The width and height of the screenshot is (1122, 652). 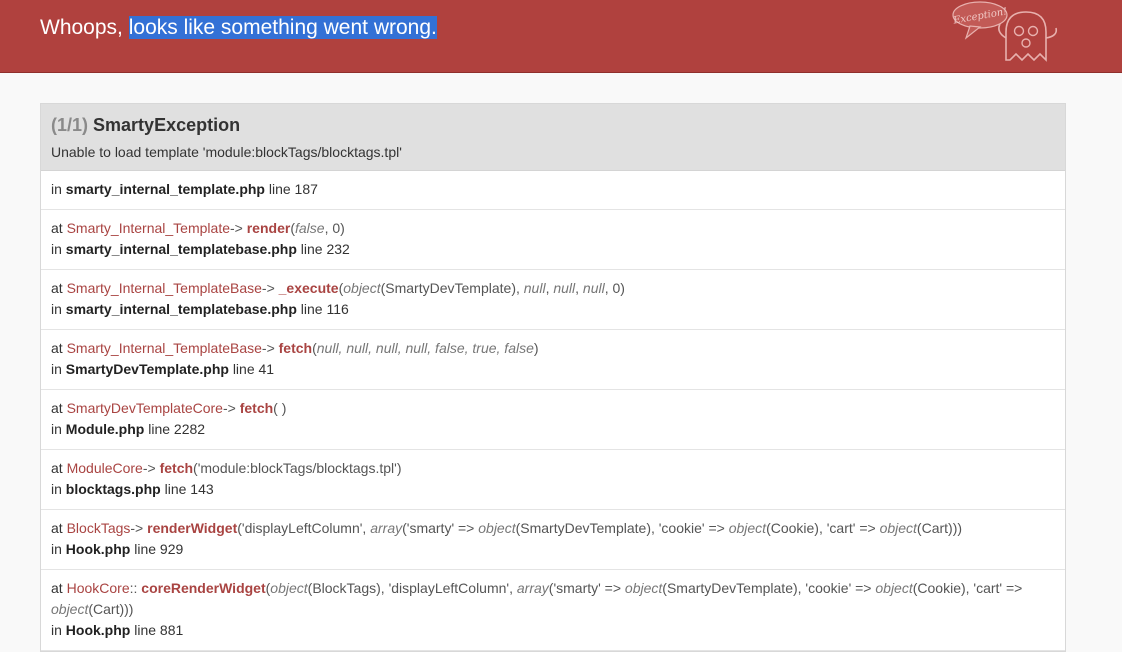 What do you see at coordinates (939, 528) in the screenshot?
I see `trace-token: (Cart)))` at bounding box center [939, 528].